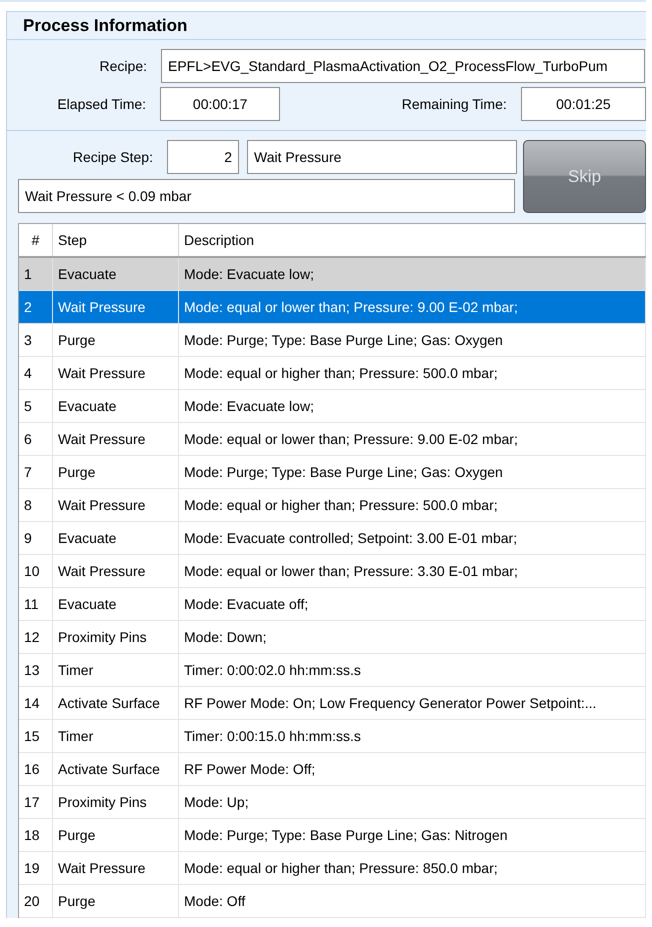 This screenshot has height=927, width=652. I want to click on table-cell: 5, so click(36, 406).